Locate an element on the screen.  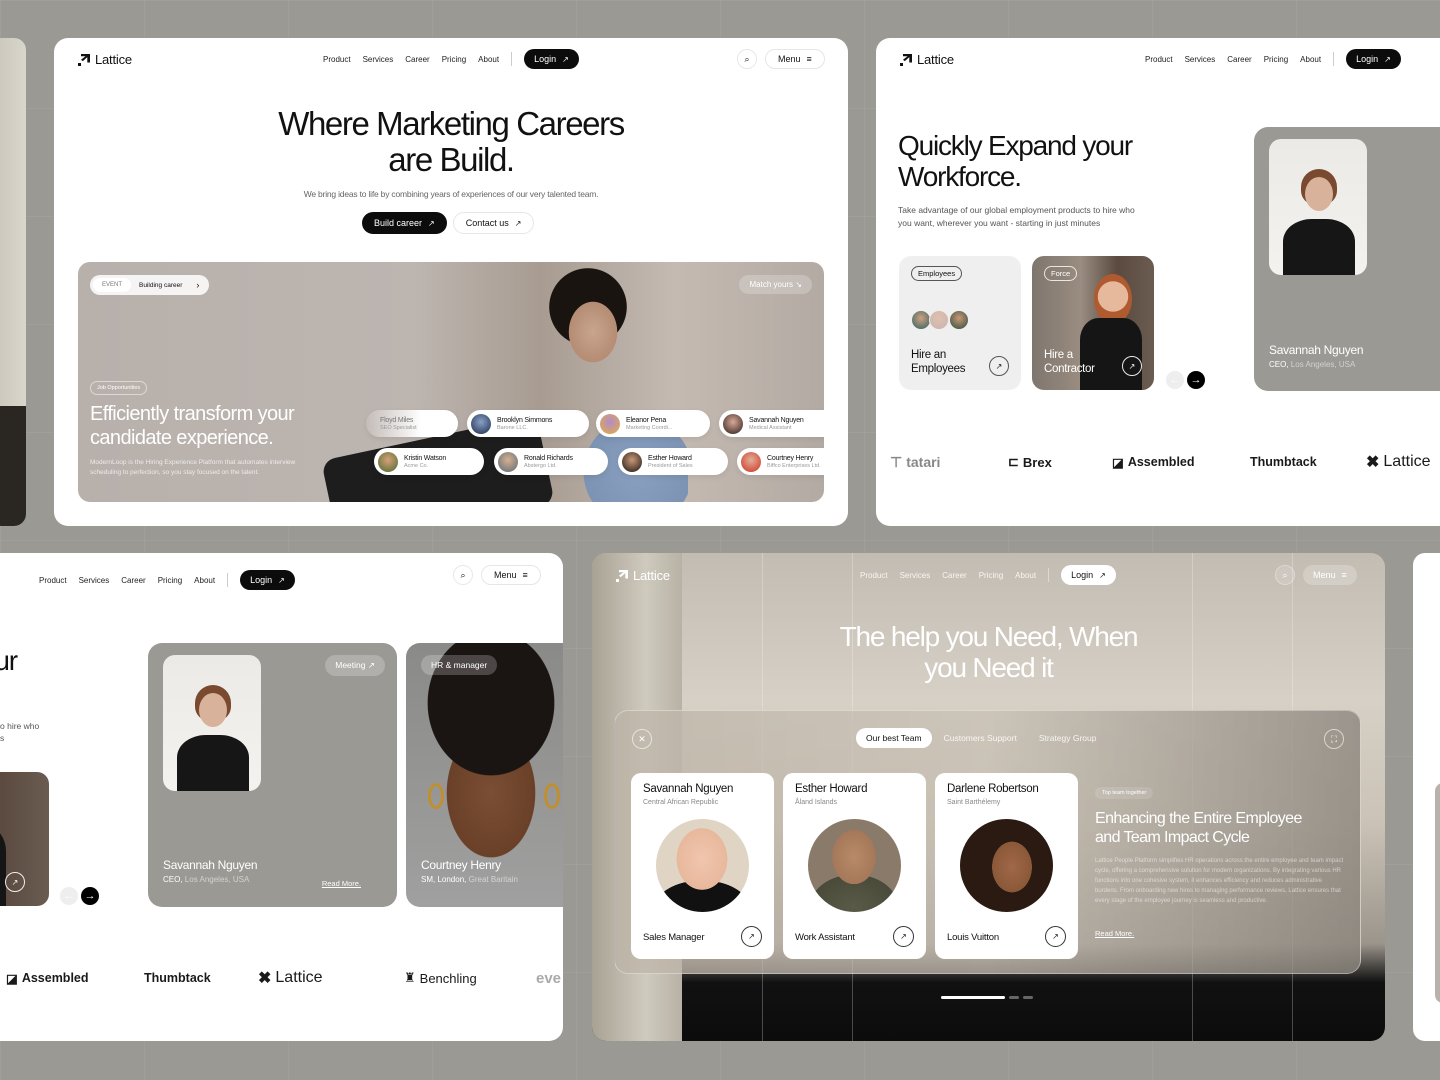
event-chip: EVENT Building career › is located at coordinates (150, 285).